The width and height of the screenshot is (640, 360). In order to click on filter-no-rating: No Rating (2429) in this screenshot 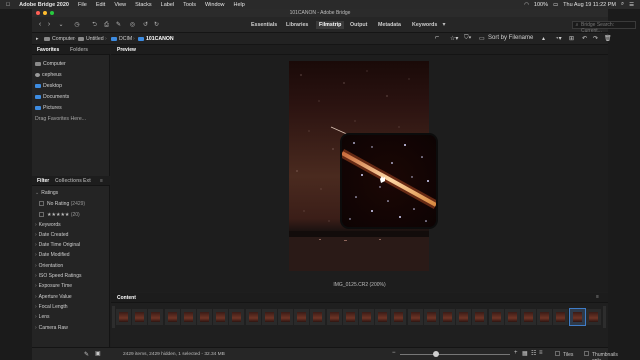, I will do `click(62, 204)`.